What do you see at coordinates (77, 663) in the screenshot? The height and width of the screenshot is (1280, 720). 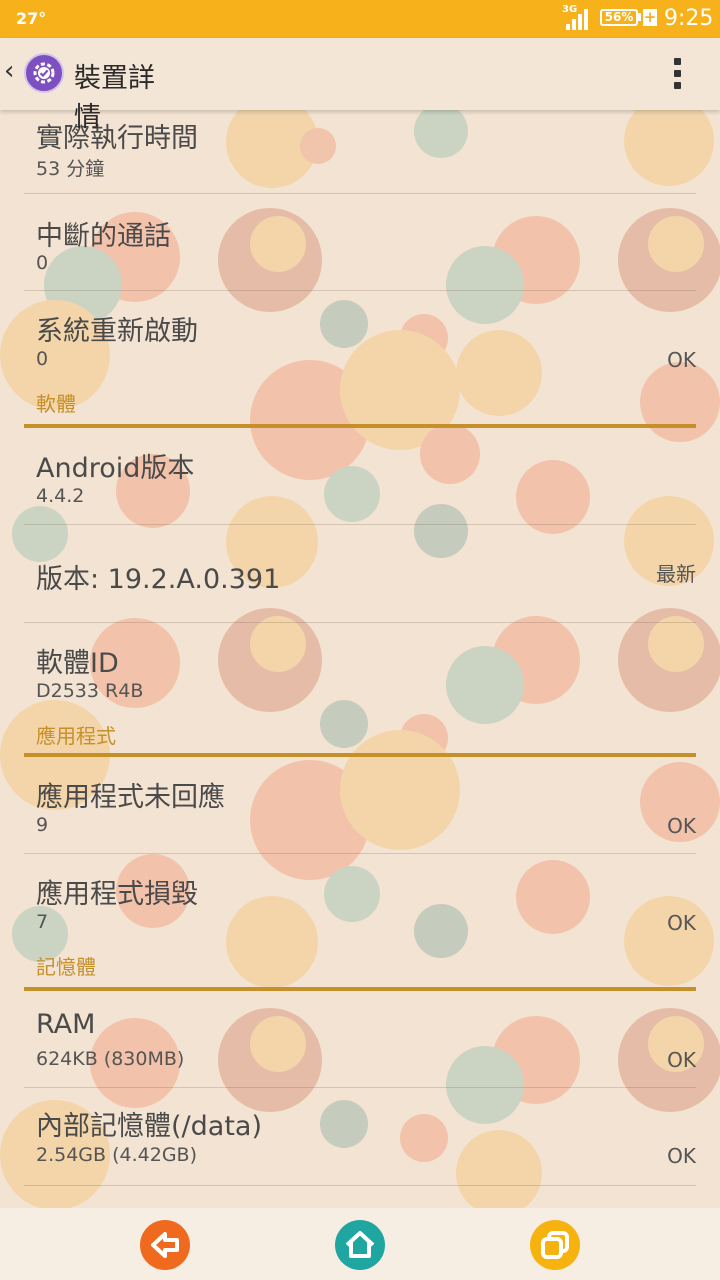 I see `item-title: 軟體ID` at bounding box center [77, 663].